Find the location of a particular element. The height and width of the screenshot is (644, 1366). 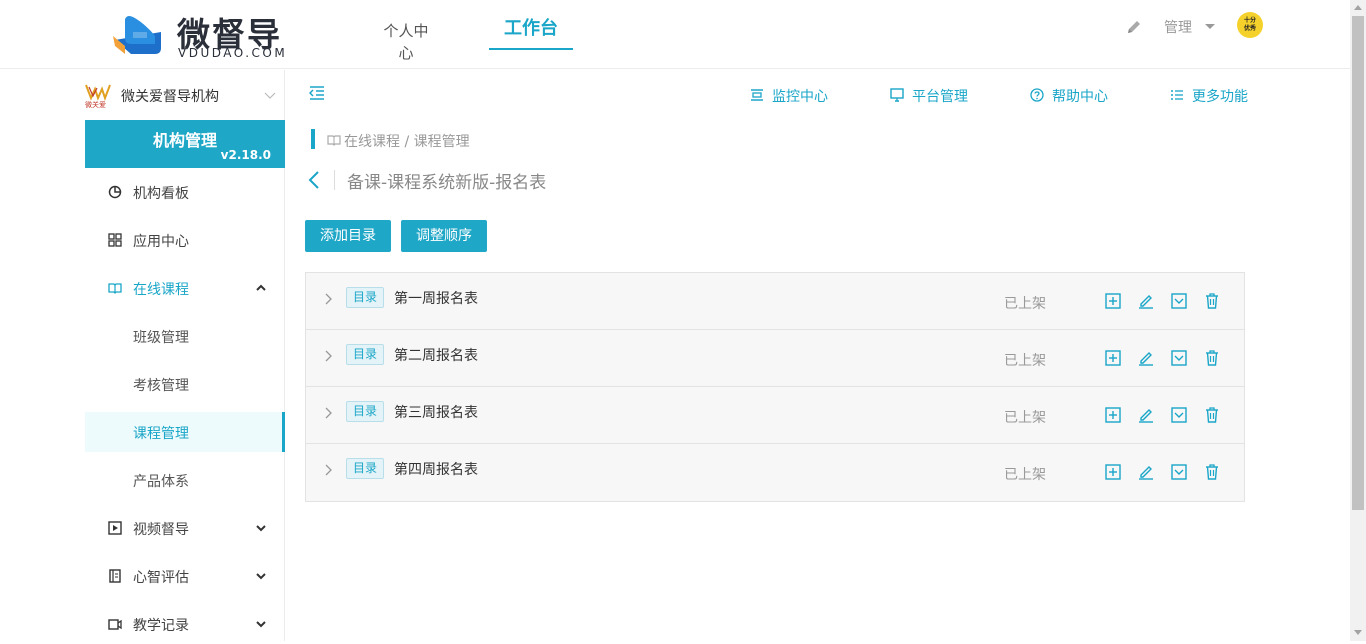

sidebar-item-label: 机构看板 is located at coordinates (161, 194).